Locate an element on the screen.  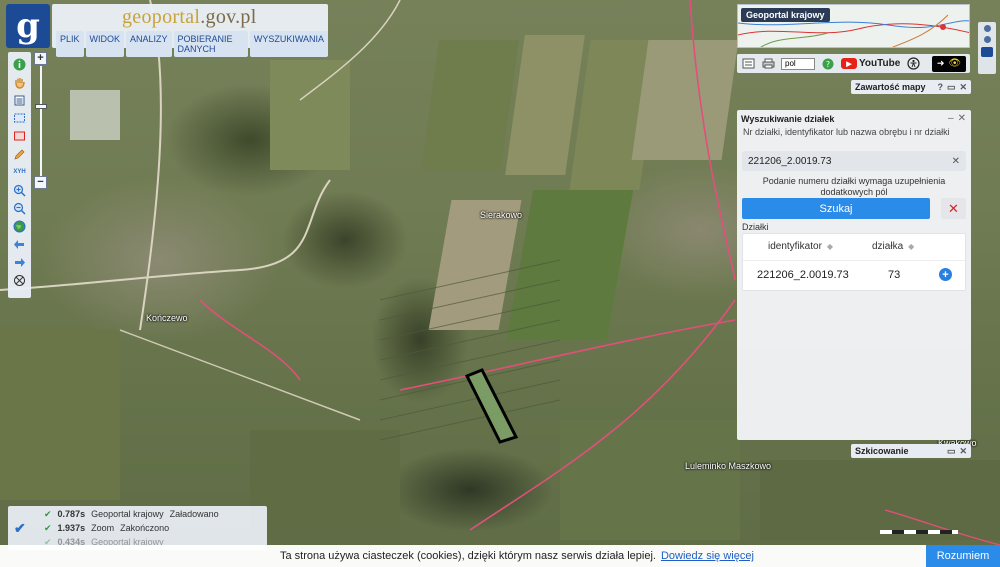
side-strip is located at coordinates (987, 48).